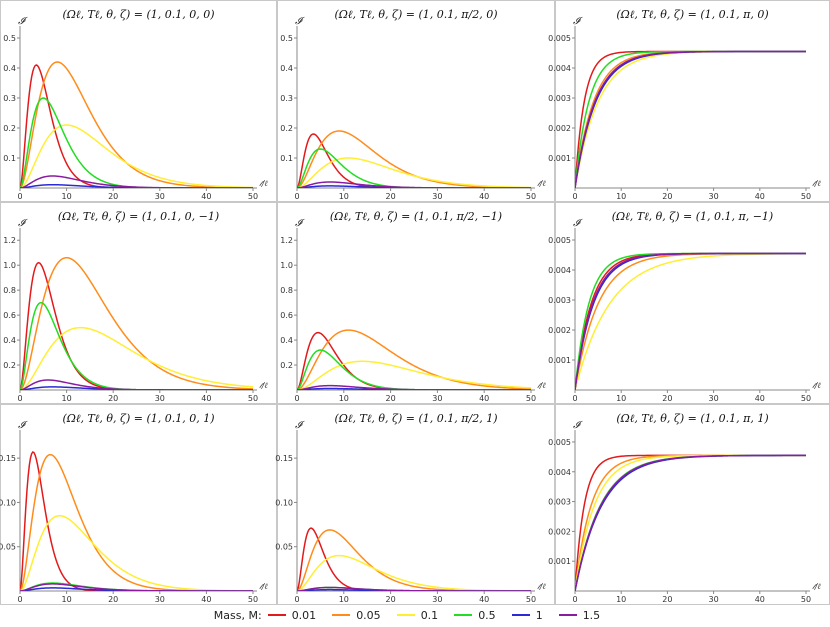 This screenshot has width=830, height=627. What do you see at coordinates (138, 14) in the screenshot?
I see `panel-title: (Ωℓ, Tℓ, θ, ζ) = (1, 0.1, 0, 0)` at bounding box center [138, 14].